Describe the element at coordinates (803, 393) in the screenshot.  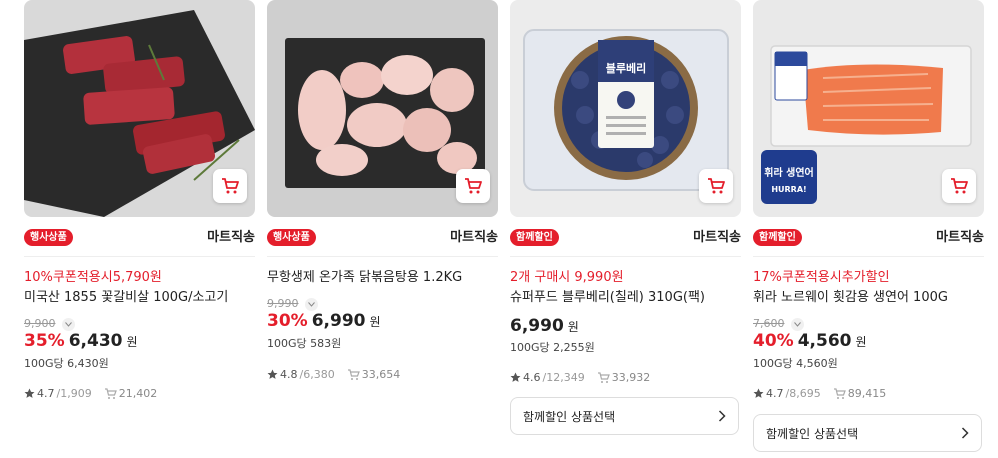
I see `review-count: /8,695` at that location.